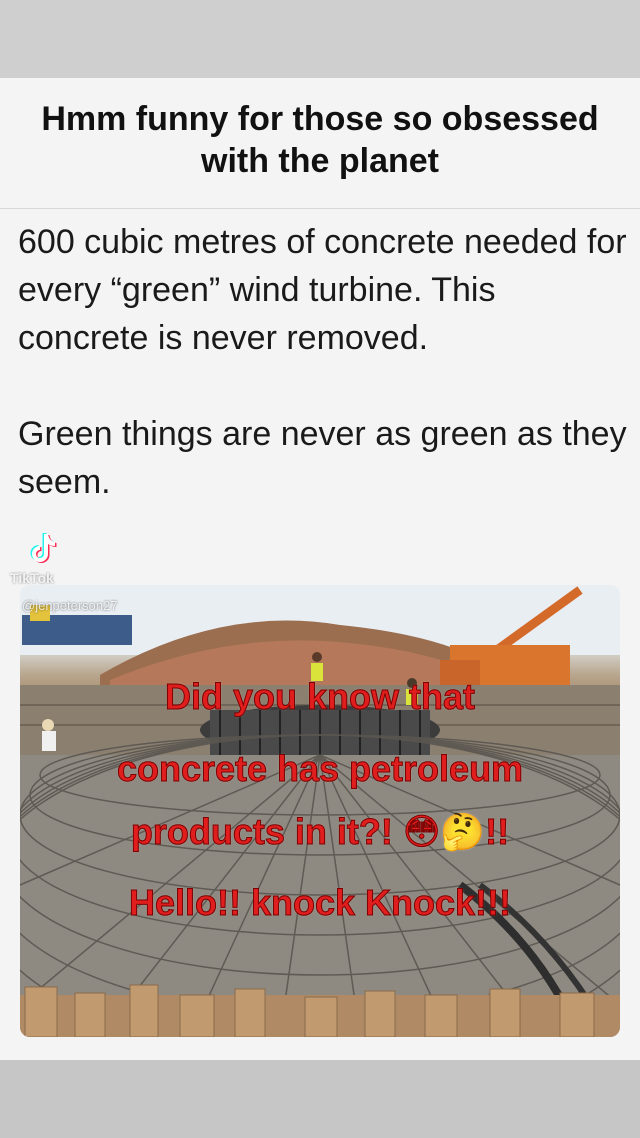 The height and width of the screenshot is (1138, 640). I want to click on tiktok-handle-label: @jenpeterson27, so click(70, 605).